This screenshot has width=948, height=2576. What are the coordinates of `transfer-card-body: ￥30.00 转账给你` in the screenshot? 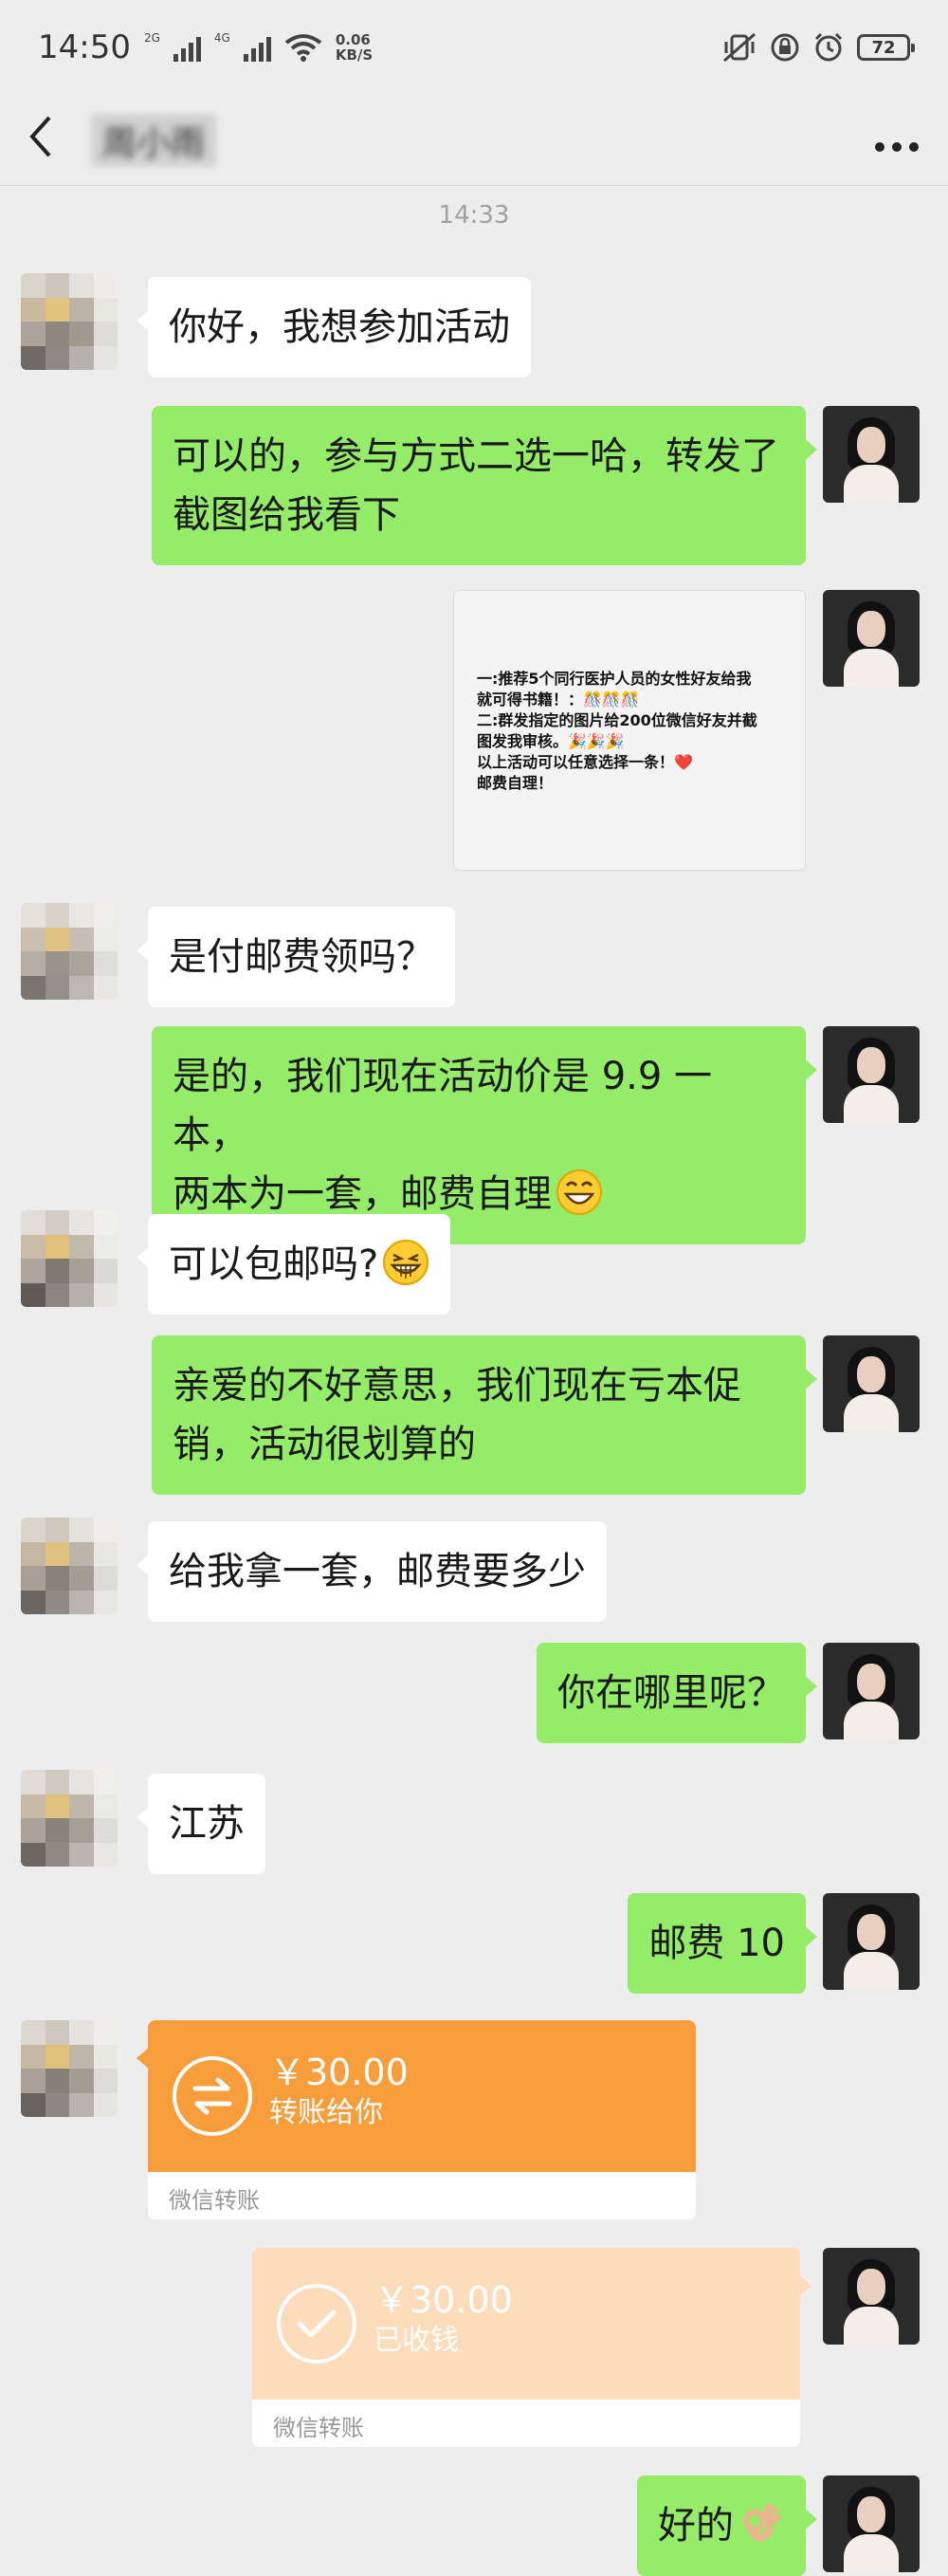 It's located at (422, 2096).